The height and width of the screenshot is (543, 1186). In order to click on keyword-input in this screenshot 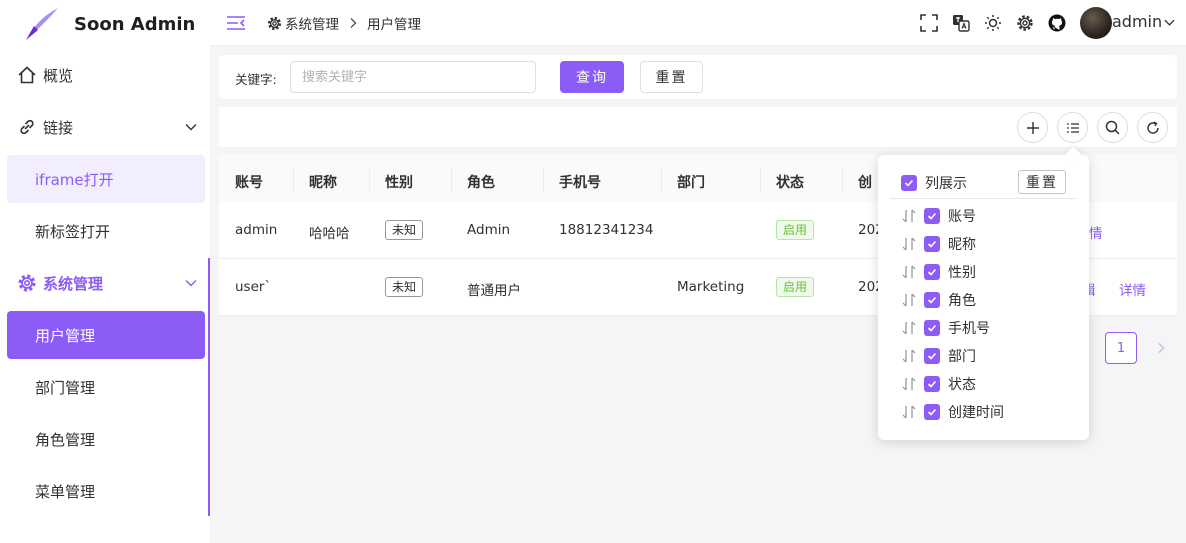, I will do `click(413, 77)`.